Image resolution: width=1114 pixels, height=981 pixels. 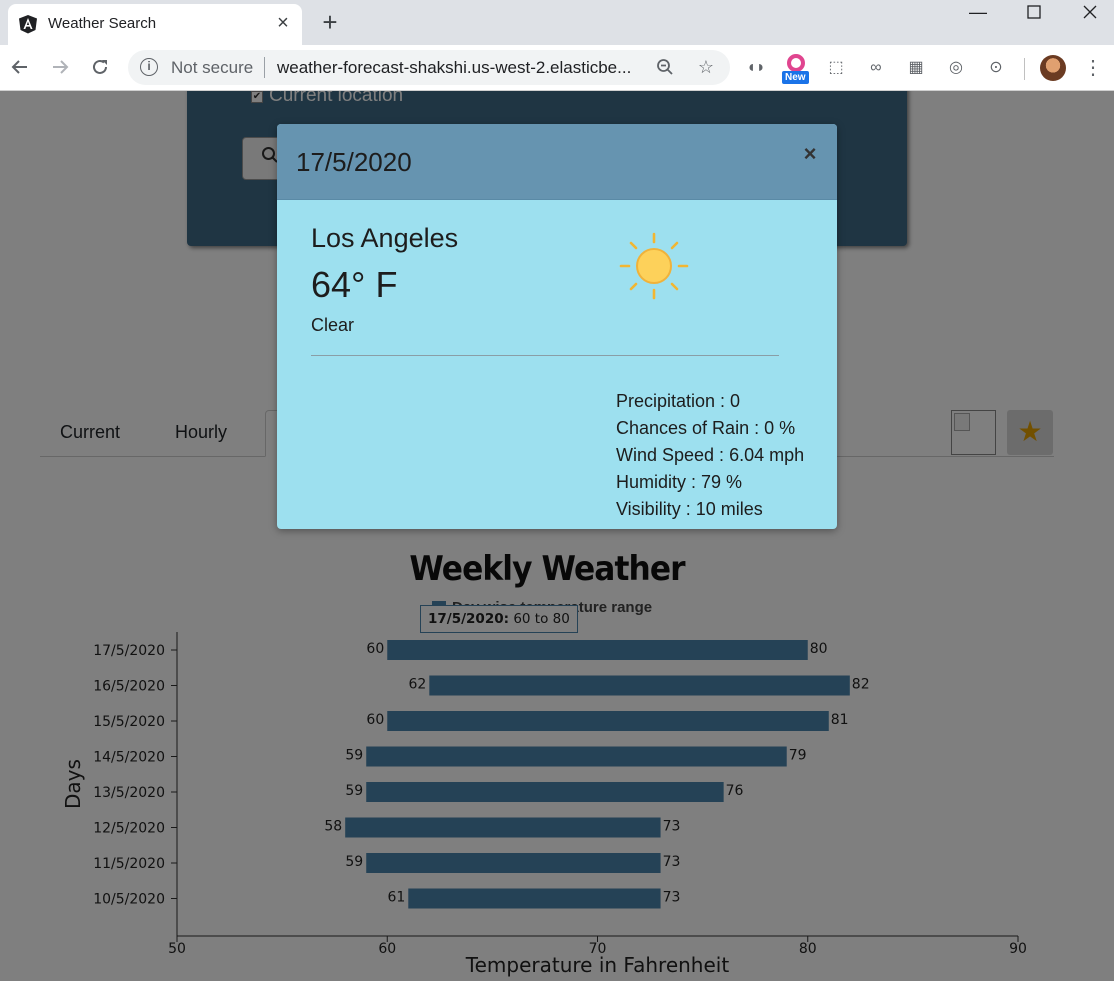 What do you see at coordinates (385, 238) in the screenshot?
I see `city-name: Los Angeles` at bounding box center [385, 238].